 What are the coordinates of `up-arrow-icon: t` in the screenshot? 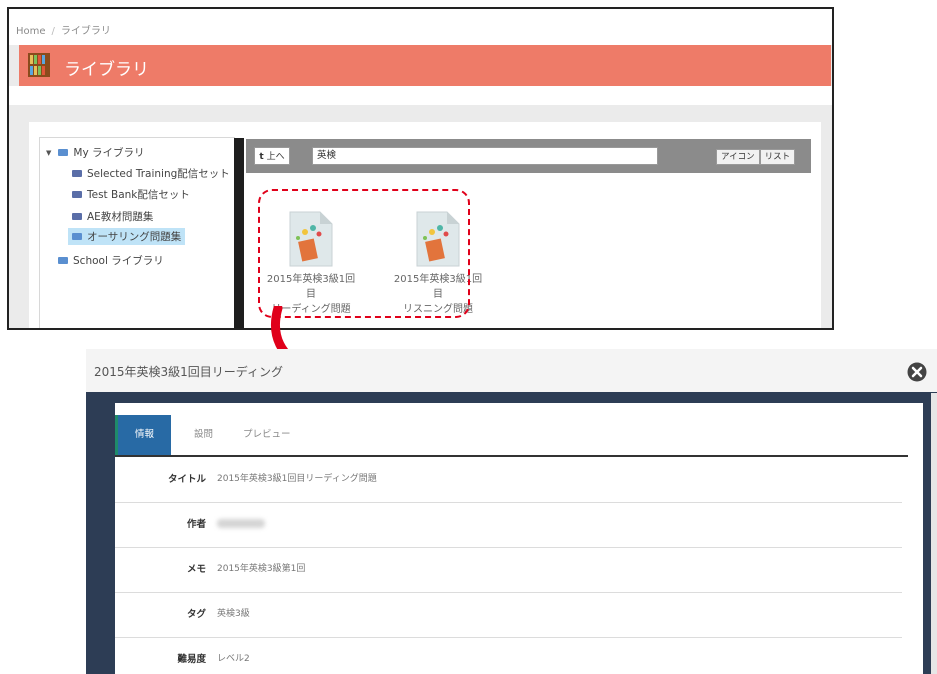 It's located at (261, 157).